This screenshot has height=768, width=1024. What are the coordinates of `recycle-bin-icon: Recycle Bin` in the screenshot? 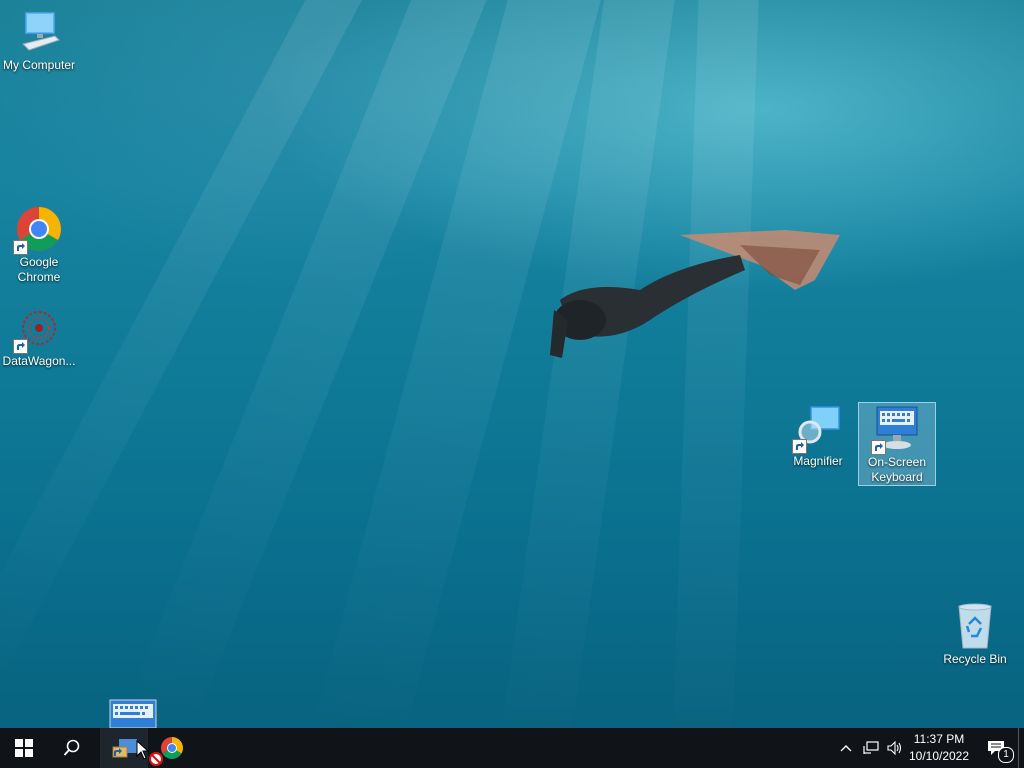 It's located at (975, 634).